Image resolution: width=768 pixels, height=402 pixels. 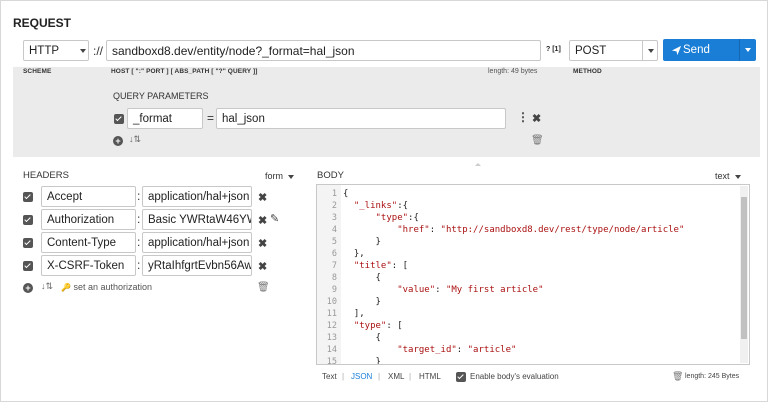 I want to click on set-authorization-link: 🔑 set an authorization, so click(x=106, y=287).